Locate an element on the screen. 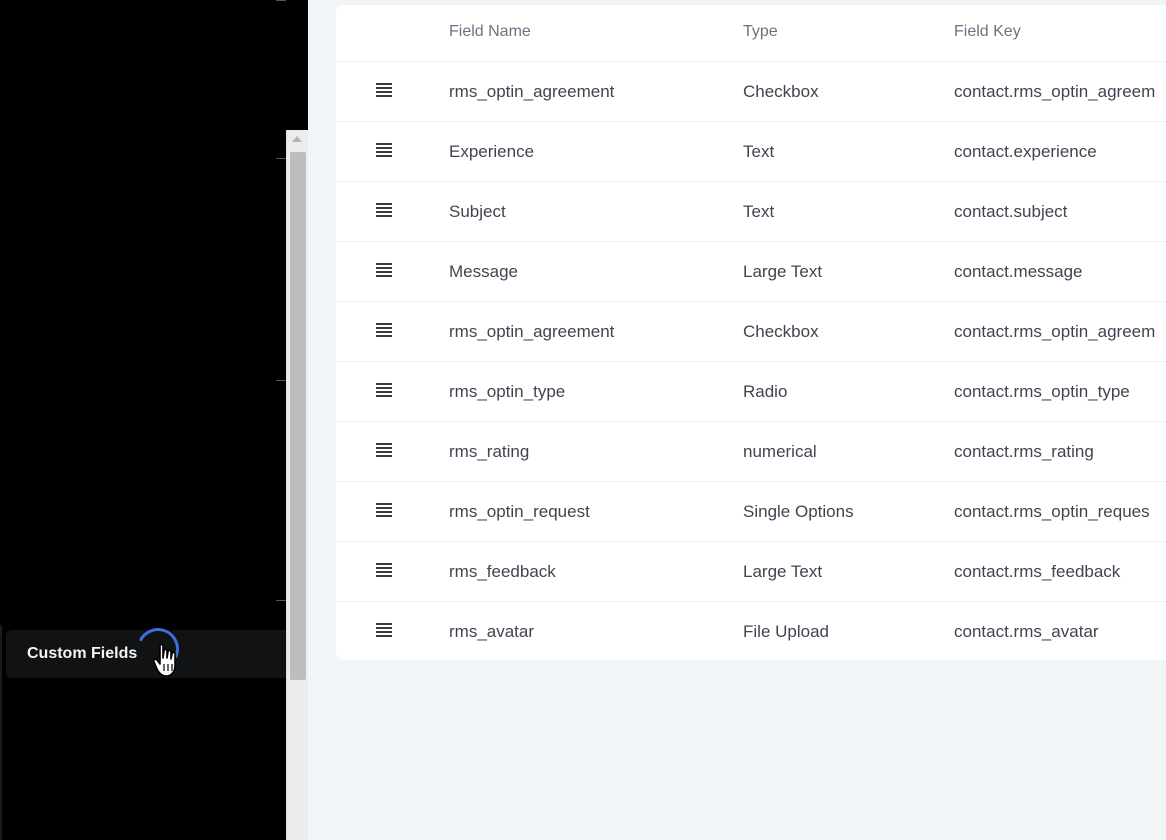  table-row: Message Large Text contact.message is located at coordinates (751, 272).